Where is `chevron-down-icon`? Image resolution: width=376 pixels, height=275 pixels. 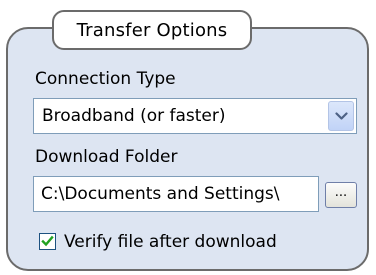
chevron-down-icon is located at coordinates (341, 116).